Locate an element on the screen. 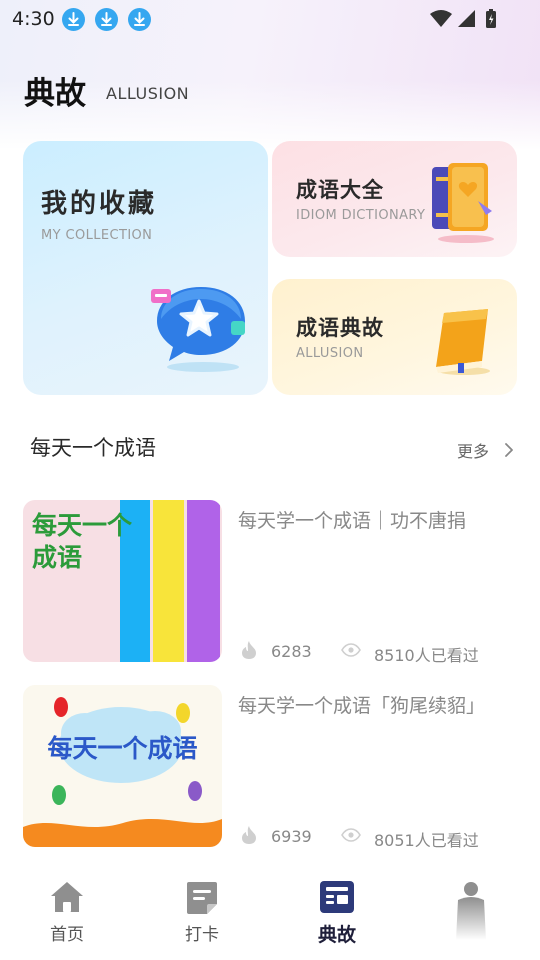 This screenshot has width=540, height=960. item-thumbnail: 每天一个成语 is located at coordinates (122, 766).